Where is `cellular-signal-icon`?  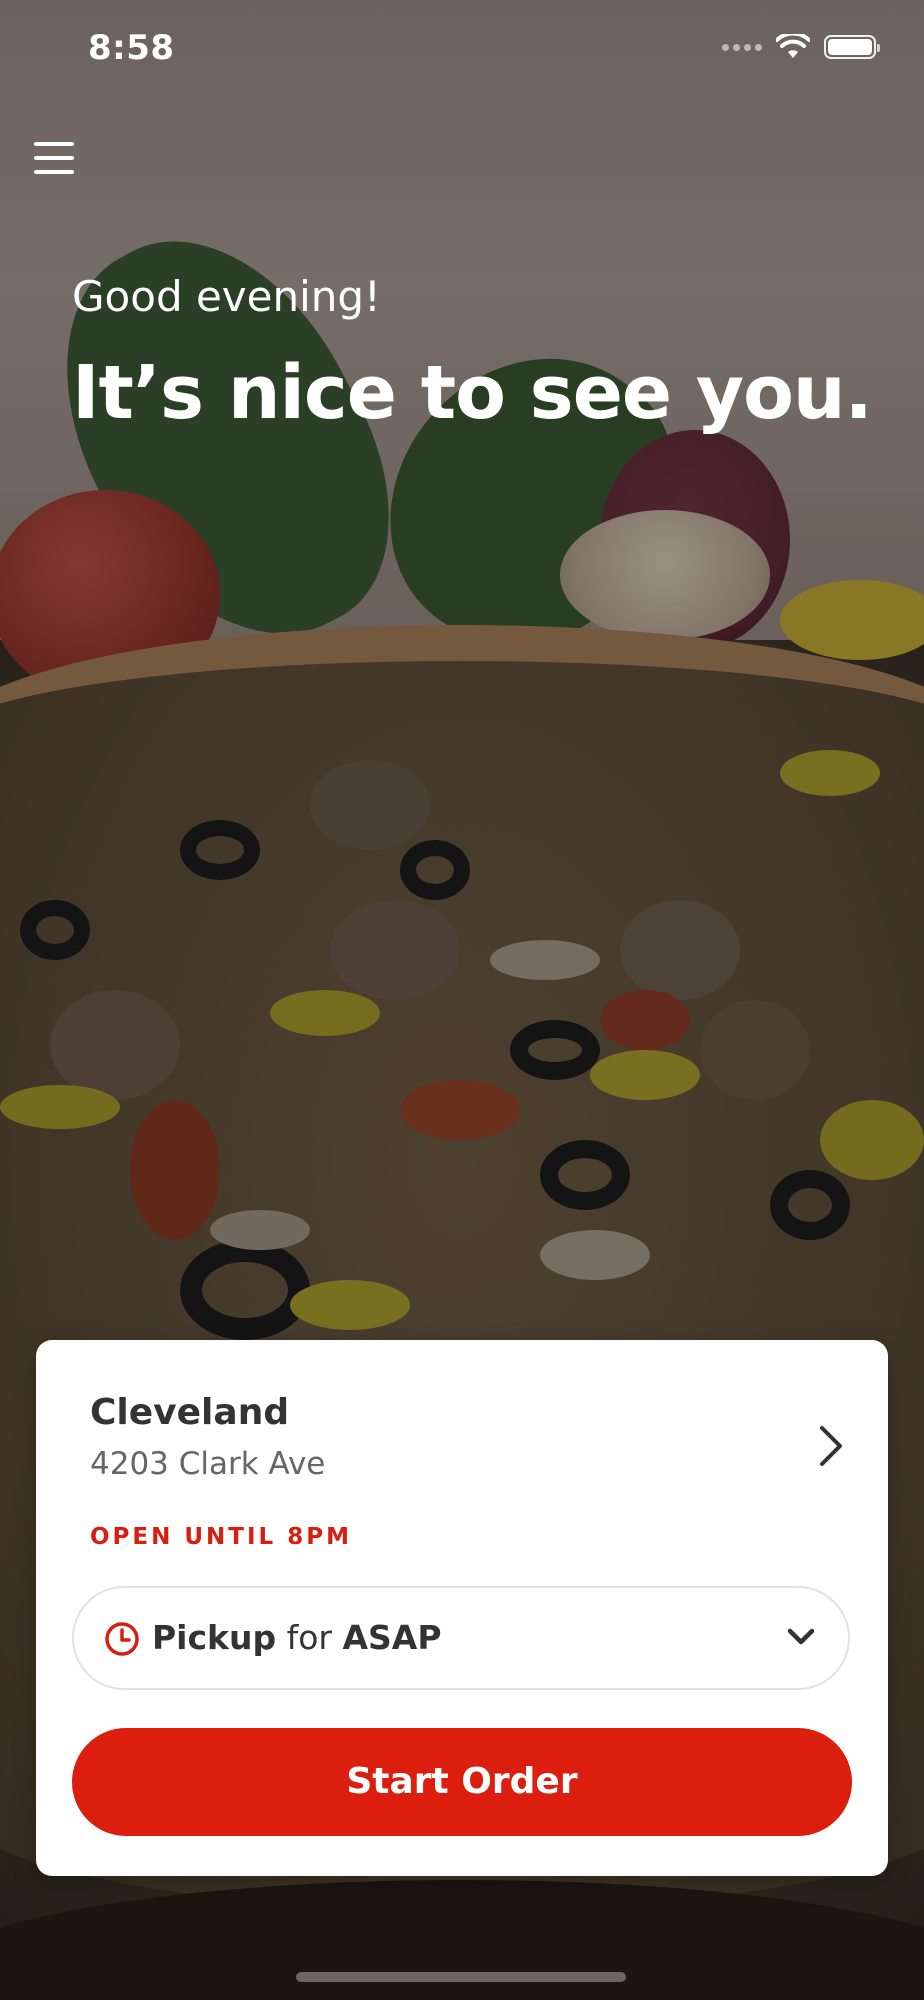
cellular-signal-icon is located at coordinates (742, 47).